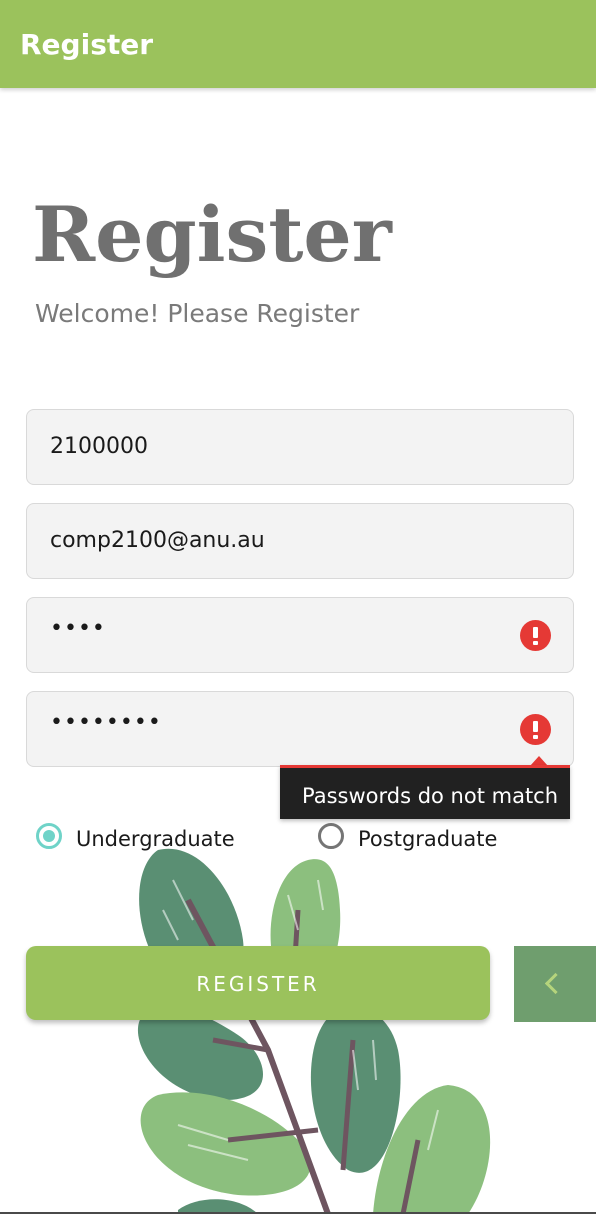  What do you see at coordinates (99, 446) in the screenshot?
I see `uid-field-value: 2100000` at bounding box center [99, 446].